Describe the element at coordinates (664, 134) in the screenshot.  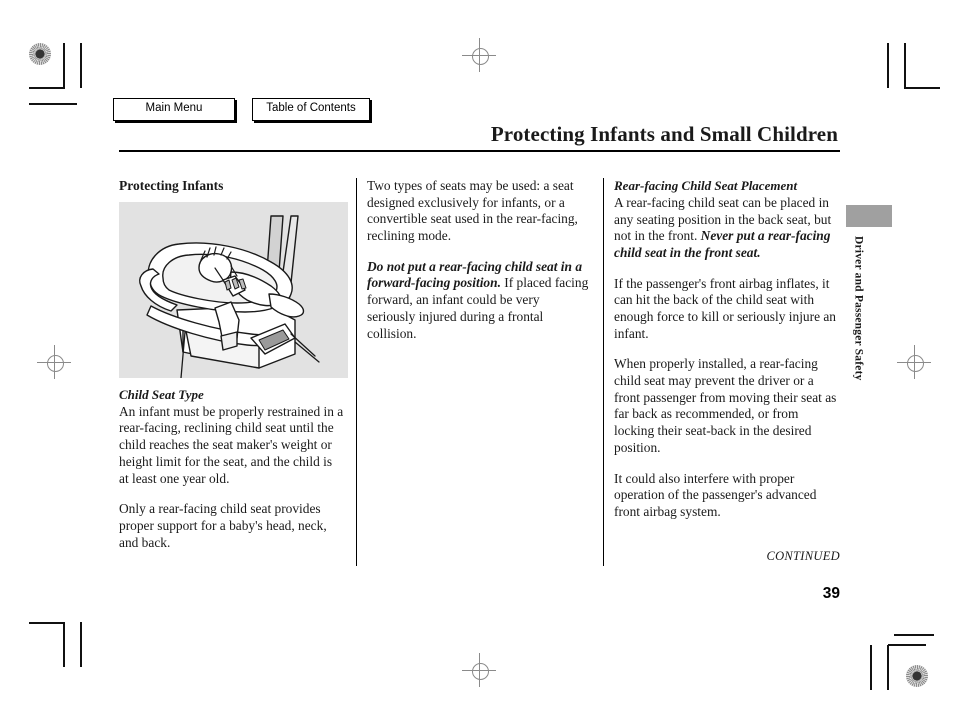
I see `page-title: Protecting Infants and Small Children` at that location.